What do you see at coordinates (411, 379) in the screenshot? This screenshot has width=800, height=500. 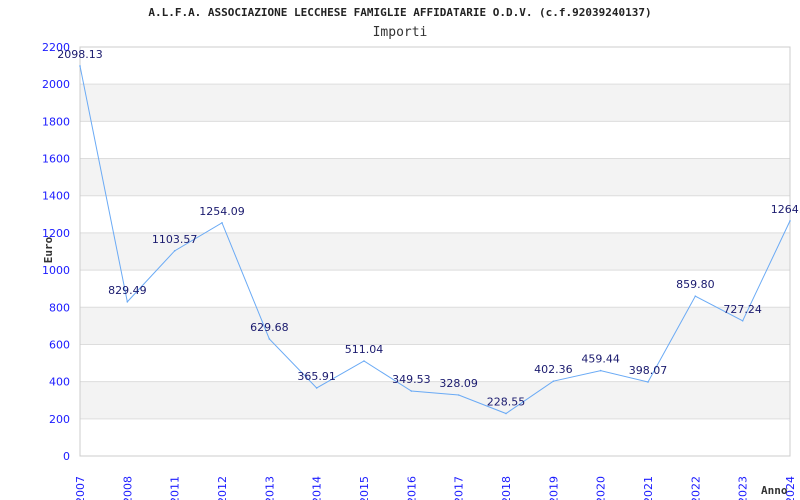 I see `data-label: 349.53` at bounding box center [411, 379].